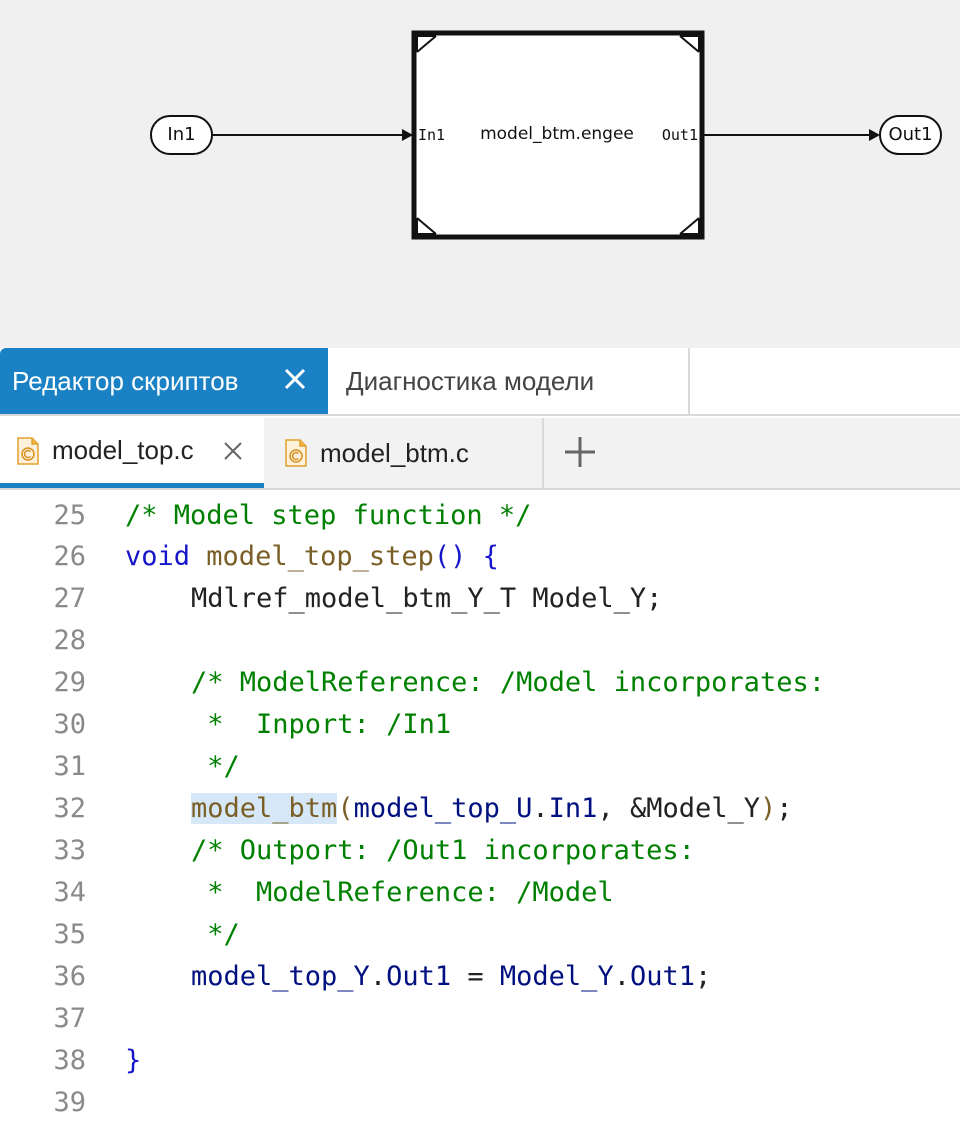 The height and width of the screenshot is (1134, 960). I want to click on code-line: 39, so click(480, 1102).